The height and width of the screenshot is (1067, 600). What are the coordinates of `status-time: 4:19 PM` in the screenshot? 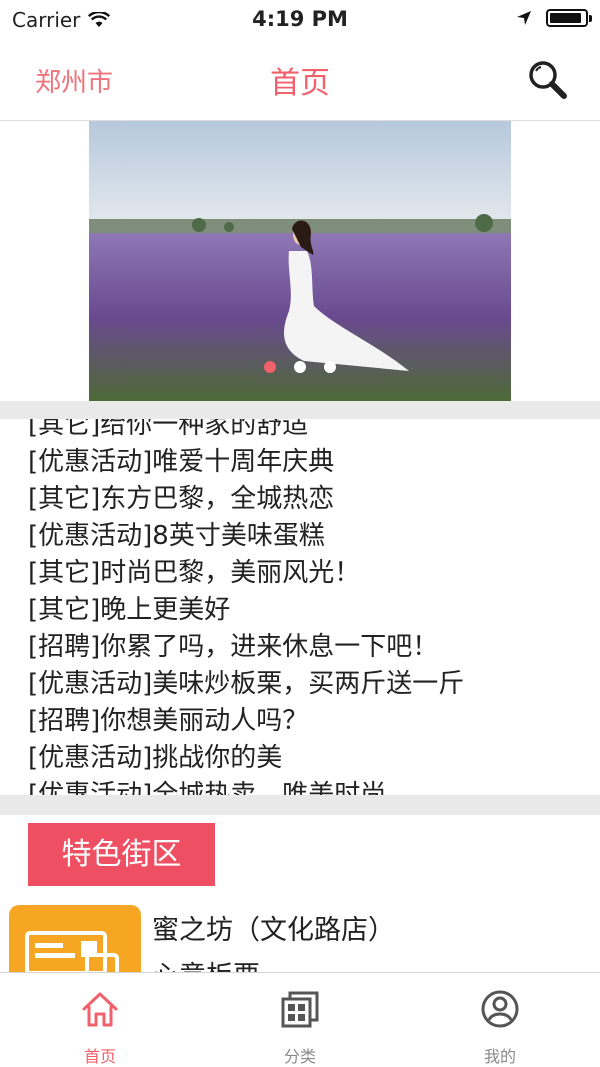 It's located at (300, 19).